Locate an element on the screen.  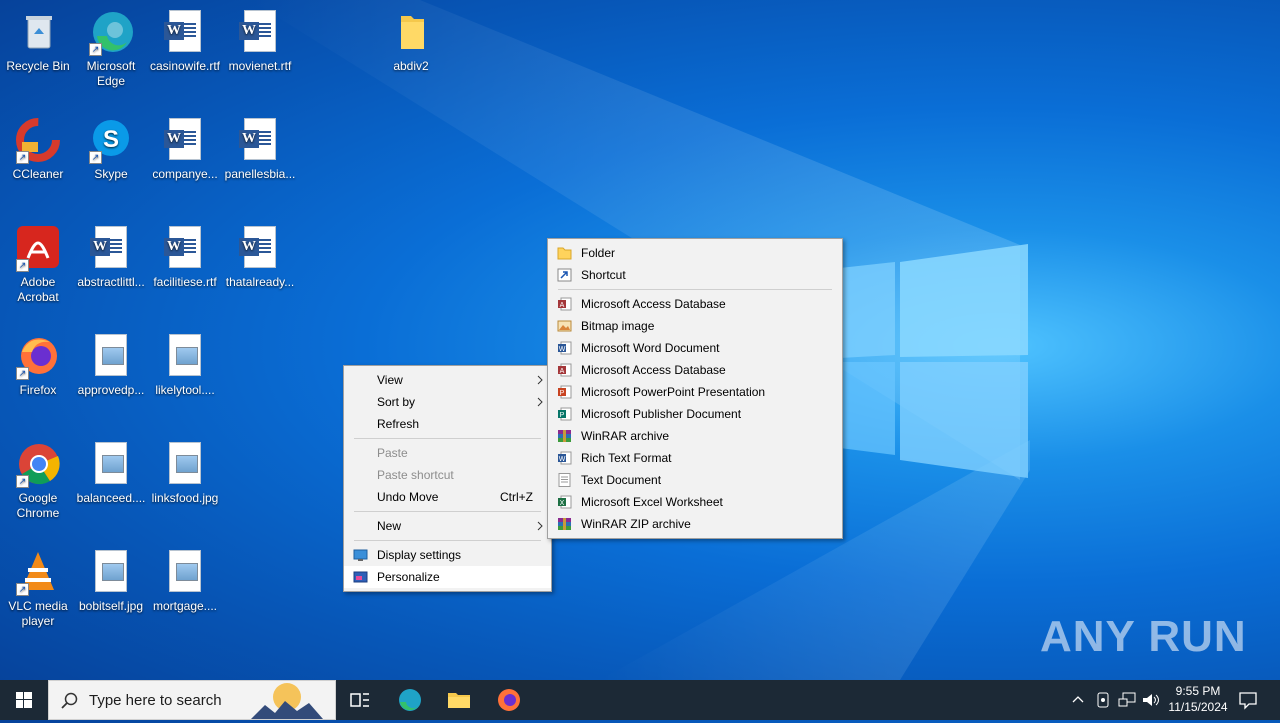
menu-separator is located at coordinates (447, 540).